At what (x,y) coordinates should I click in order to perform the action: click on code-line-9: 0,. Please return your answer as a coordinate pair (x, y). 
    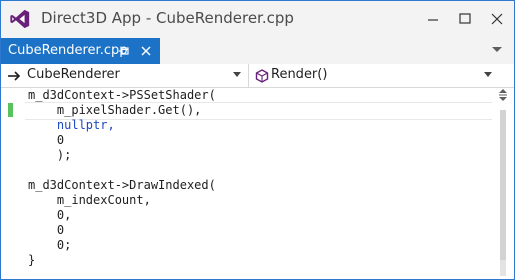
    Looking at the image, I should click on (49, 215).